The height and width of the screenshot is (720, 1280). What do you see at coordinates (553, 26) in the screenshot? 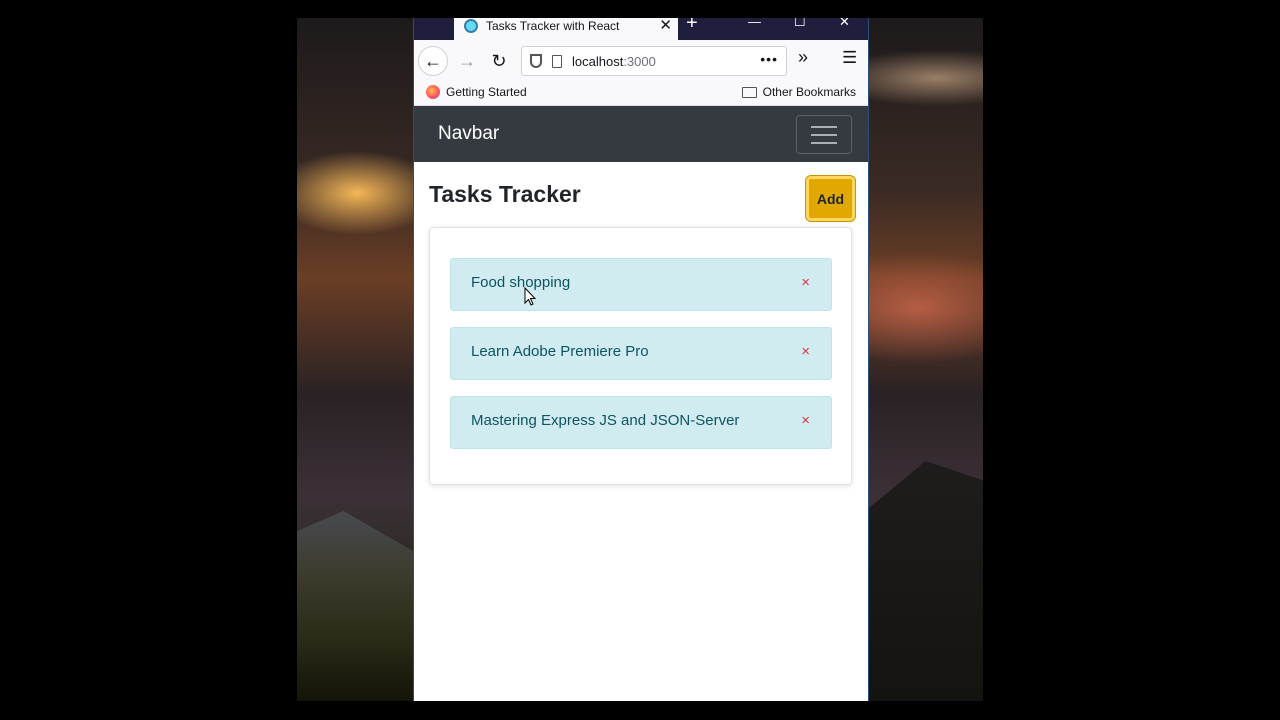
I see `tab-title: Tasks Tracker with React` at bounding box center [553, 26].